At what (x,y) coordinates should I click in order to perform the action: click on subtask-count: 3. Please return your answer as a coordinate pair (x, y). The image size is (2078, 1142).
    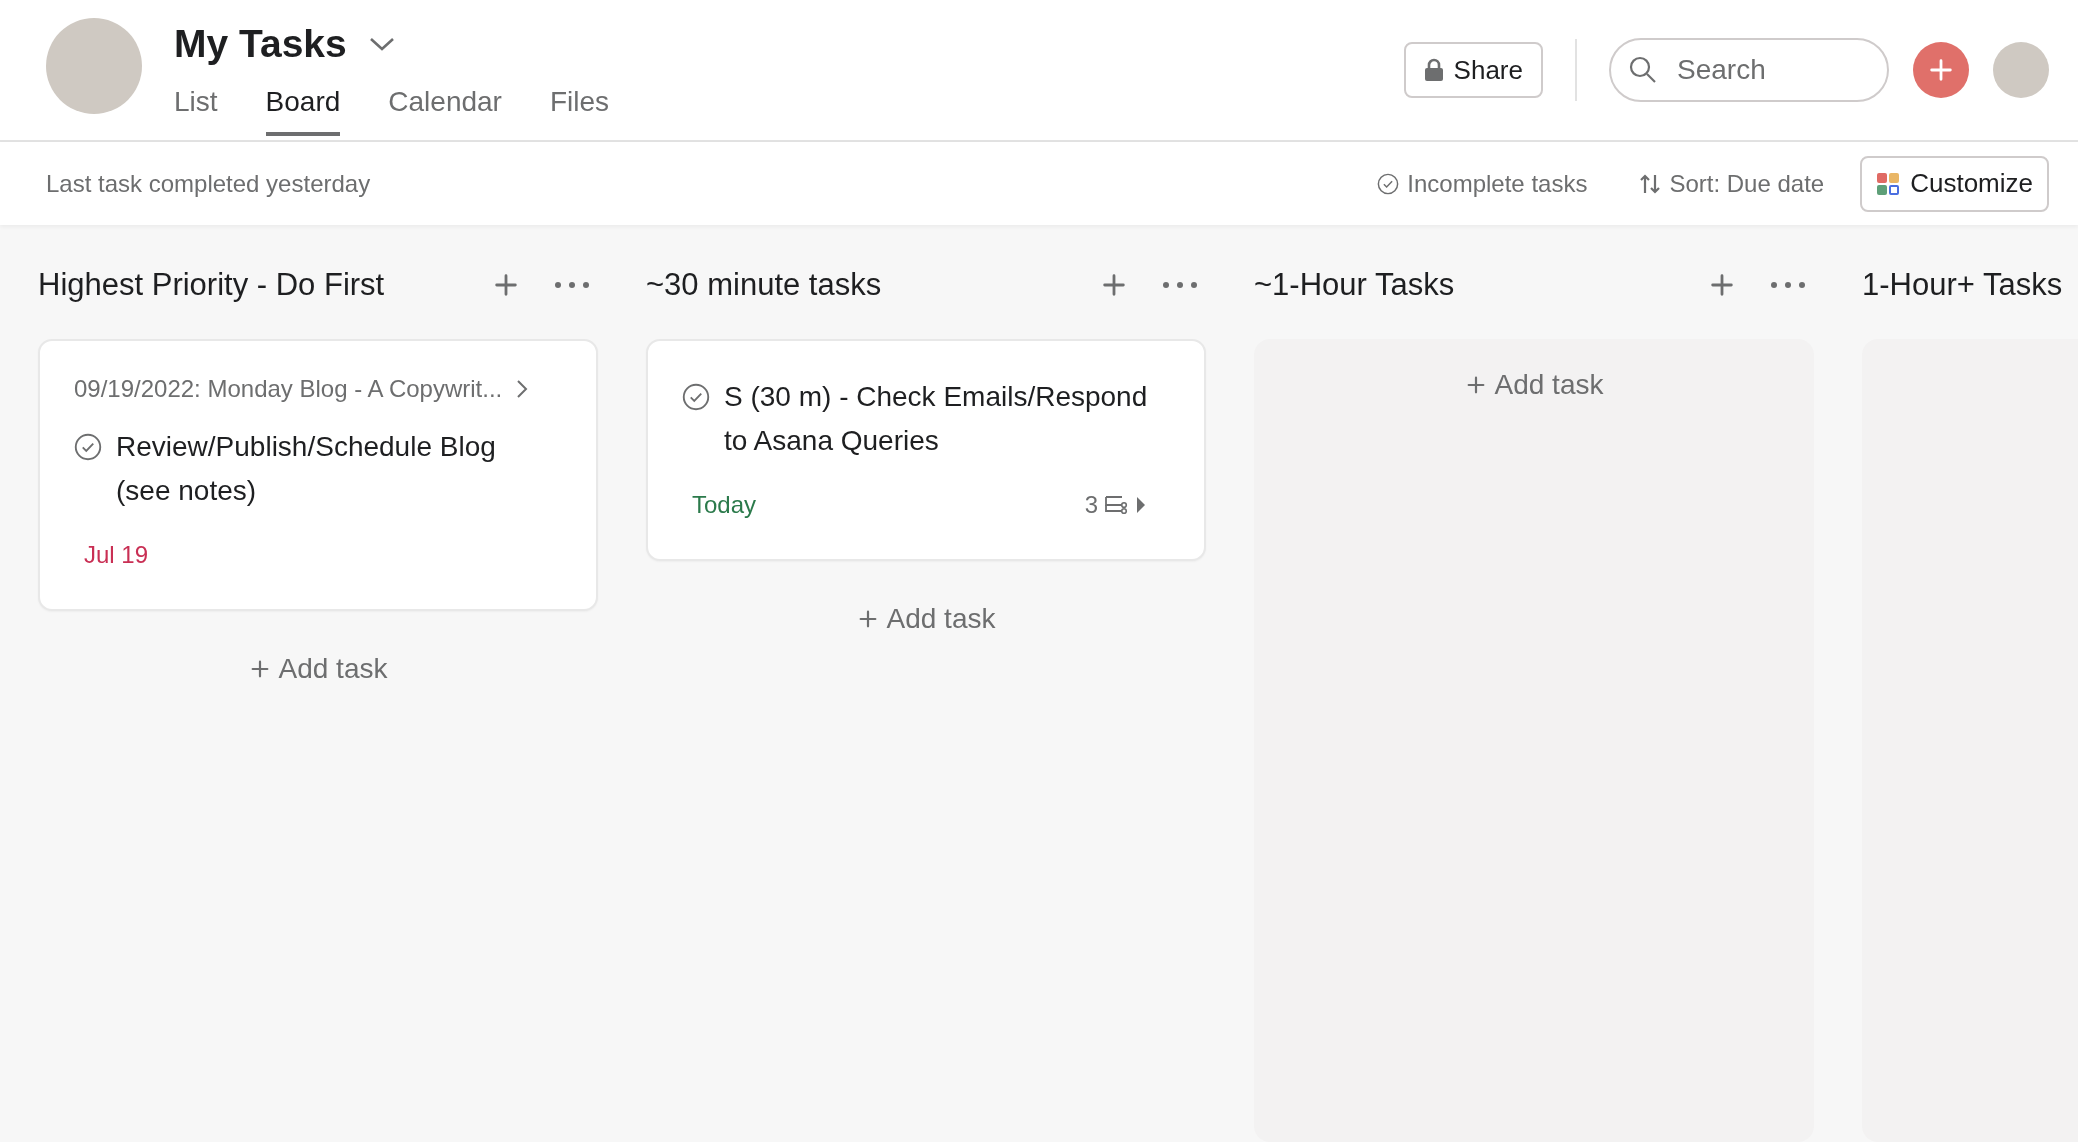
    Looking at the image, I should click on (1091, 505).